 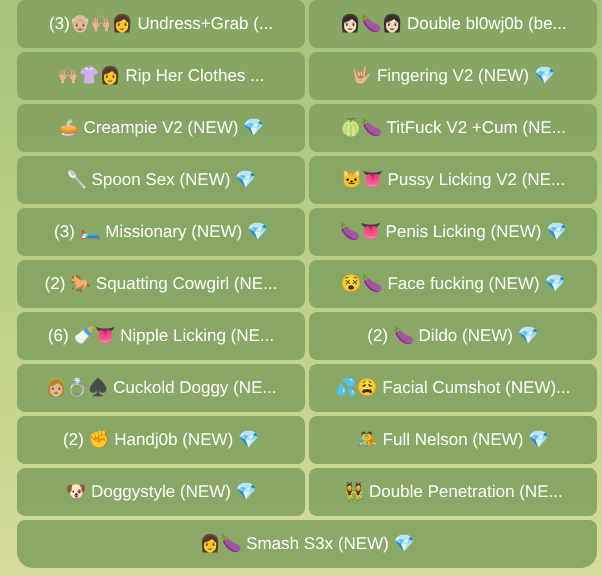 I want to click on keyboard-button: 👩🍆 Smash S3x (NEW) 💎, so click(x=307, y=544).